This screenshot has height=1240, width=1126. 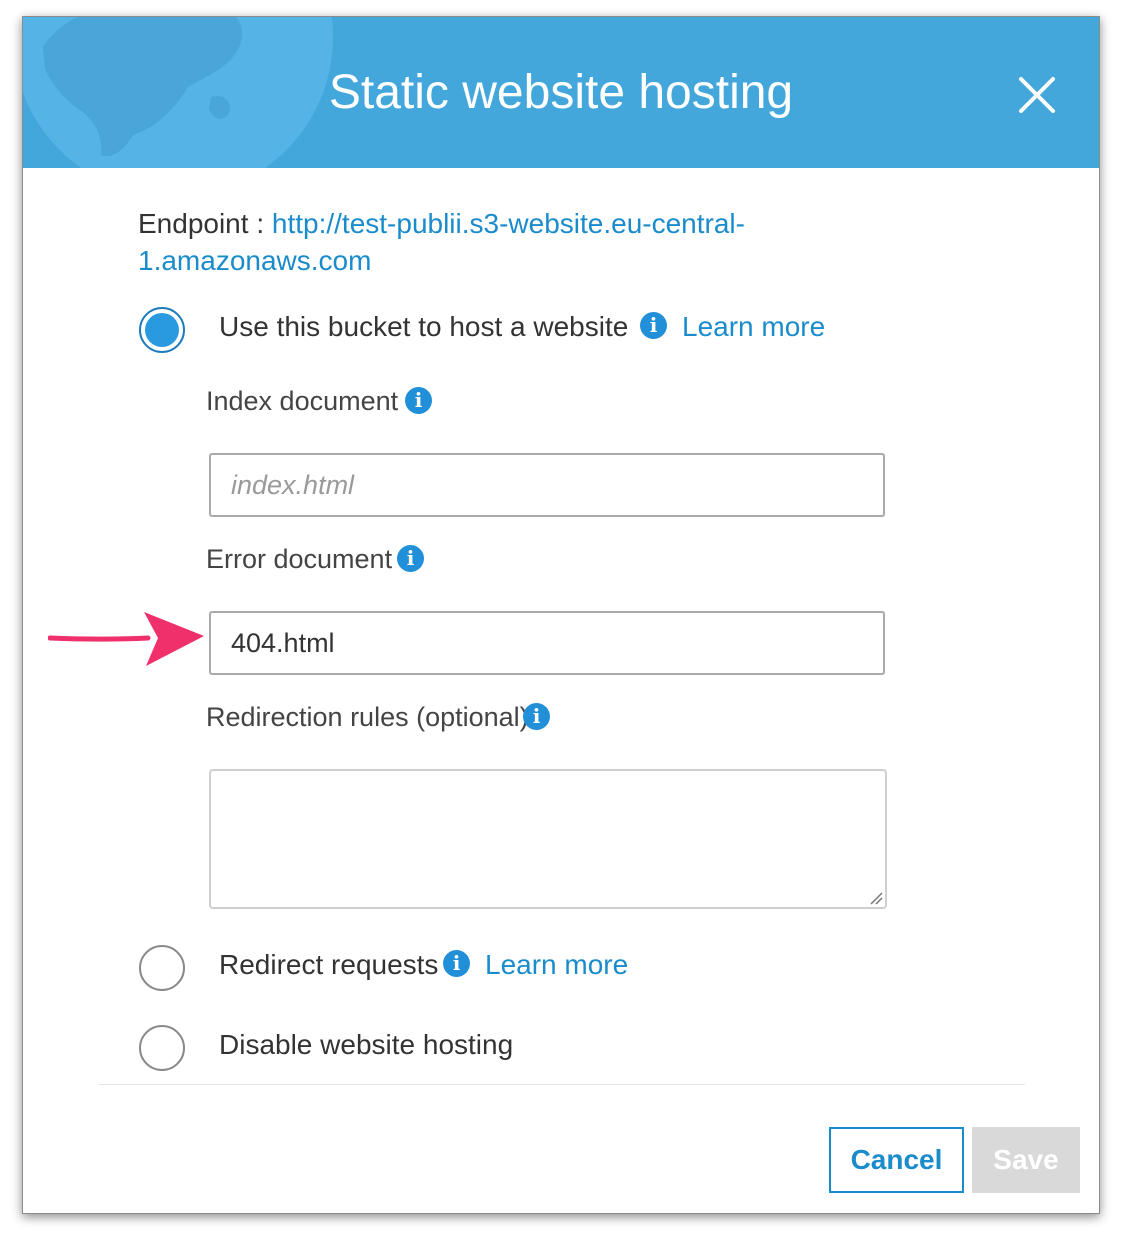 I want to click on save-button: Save, so click(x=1026, y=1160).